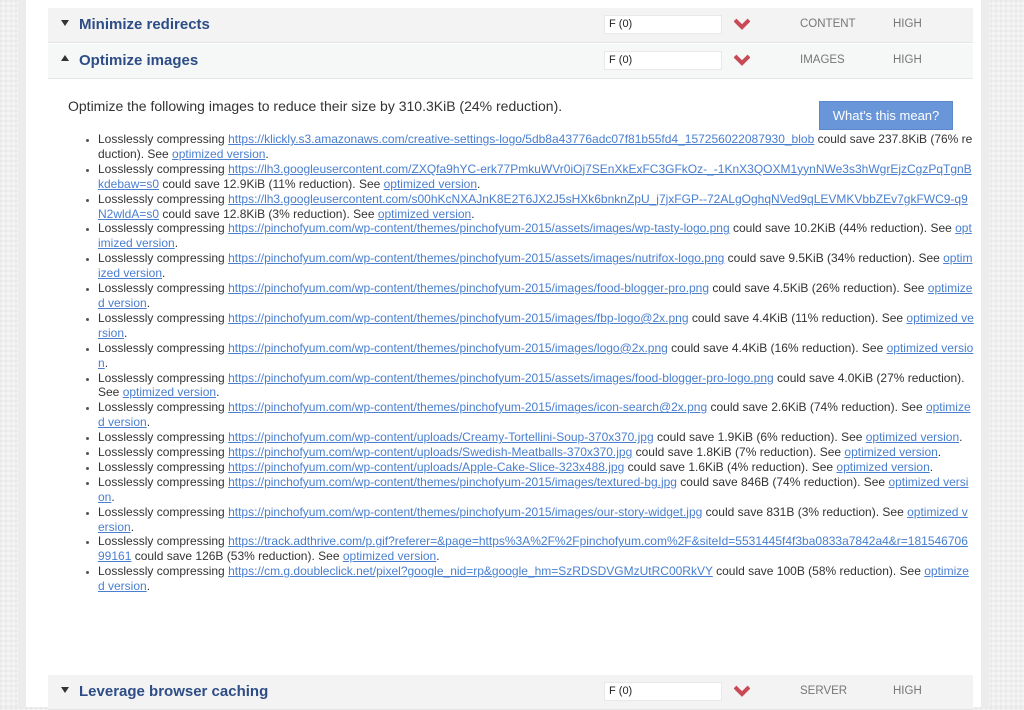 This screenshot has width=1024, height=710. Describe the element at coordinates (173, 691) in the screenshot. I see `rule-title: Leverage browser caching` at that location.